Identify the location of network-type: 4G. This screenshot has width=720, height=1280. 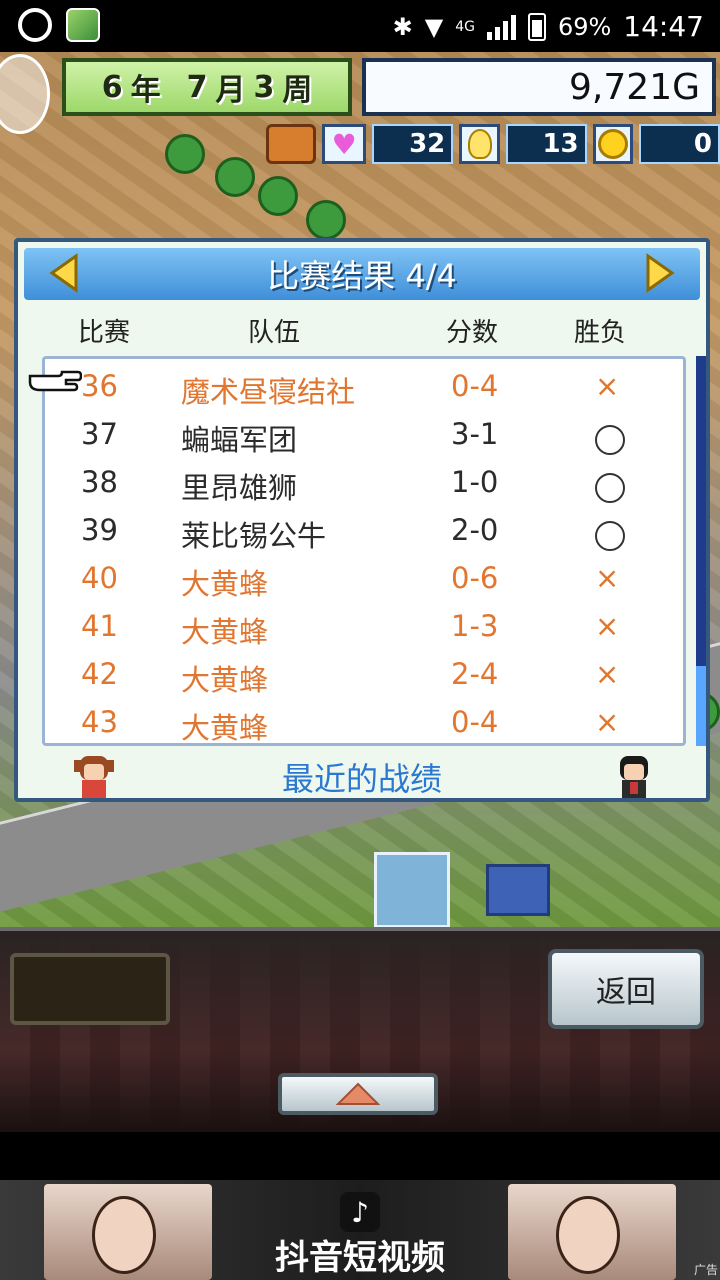
(465, 26).